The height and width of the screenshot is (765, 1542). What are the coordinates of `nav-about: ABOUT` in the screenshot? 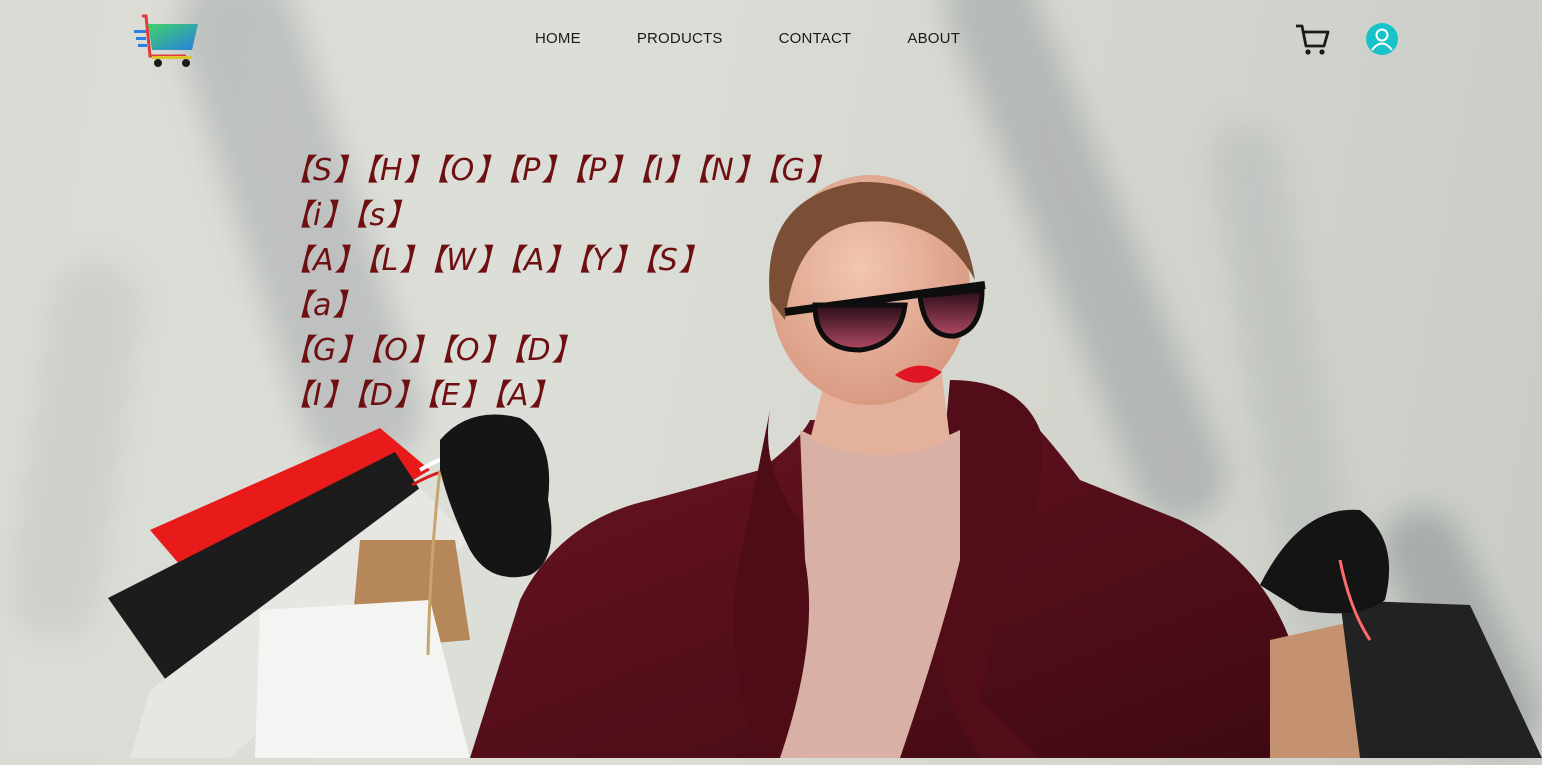 It's located at (933, 39).